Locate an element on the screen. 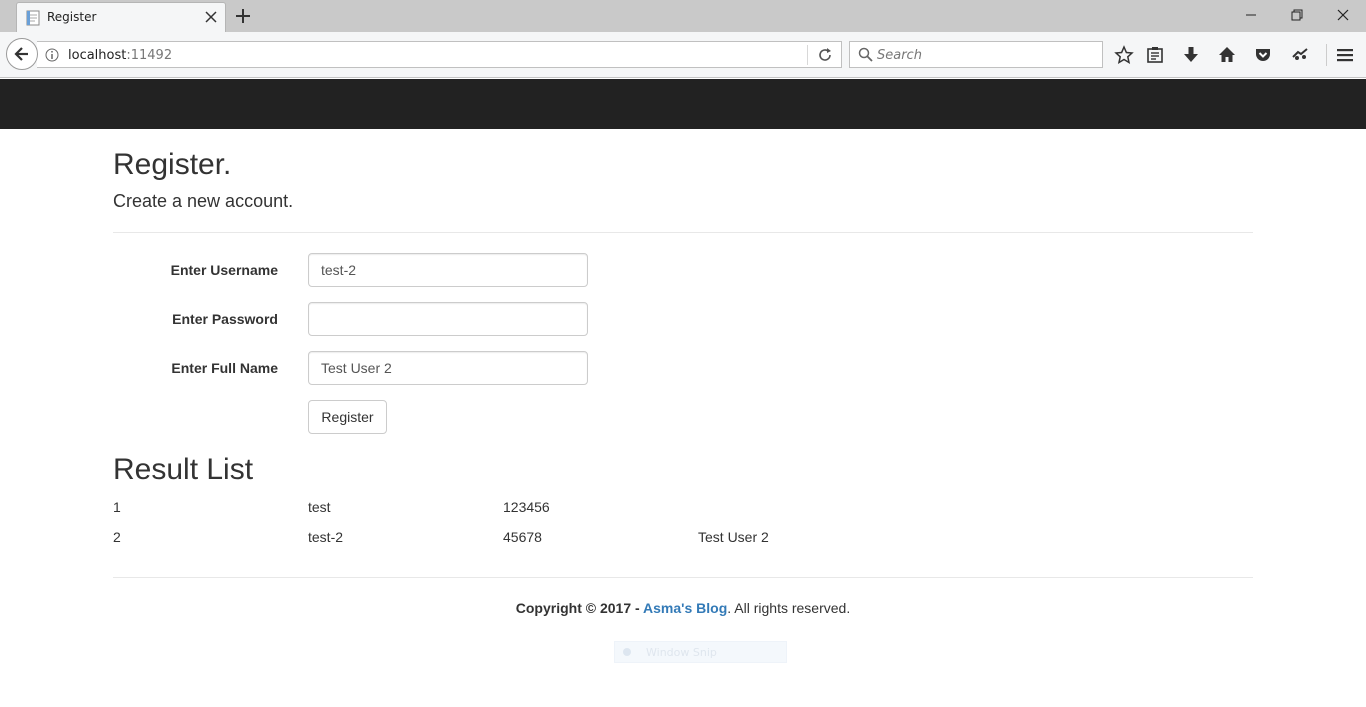 Image resolution: width=1366 pixels, height=707 pixels. site-navbar is located at coordinates (683, 104).